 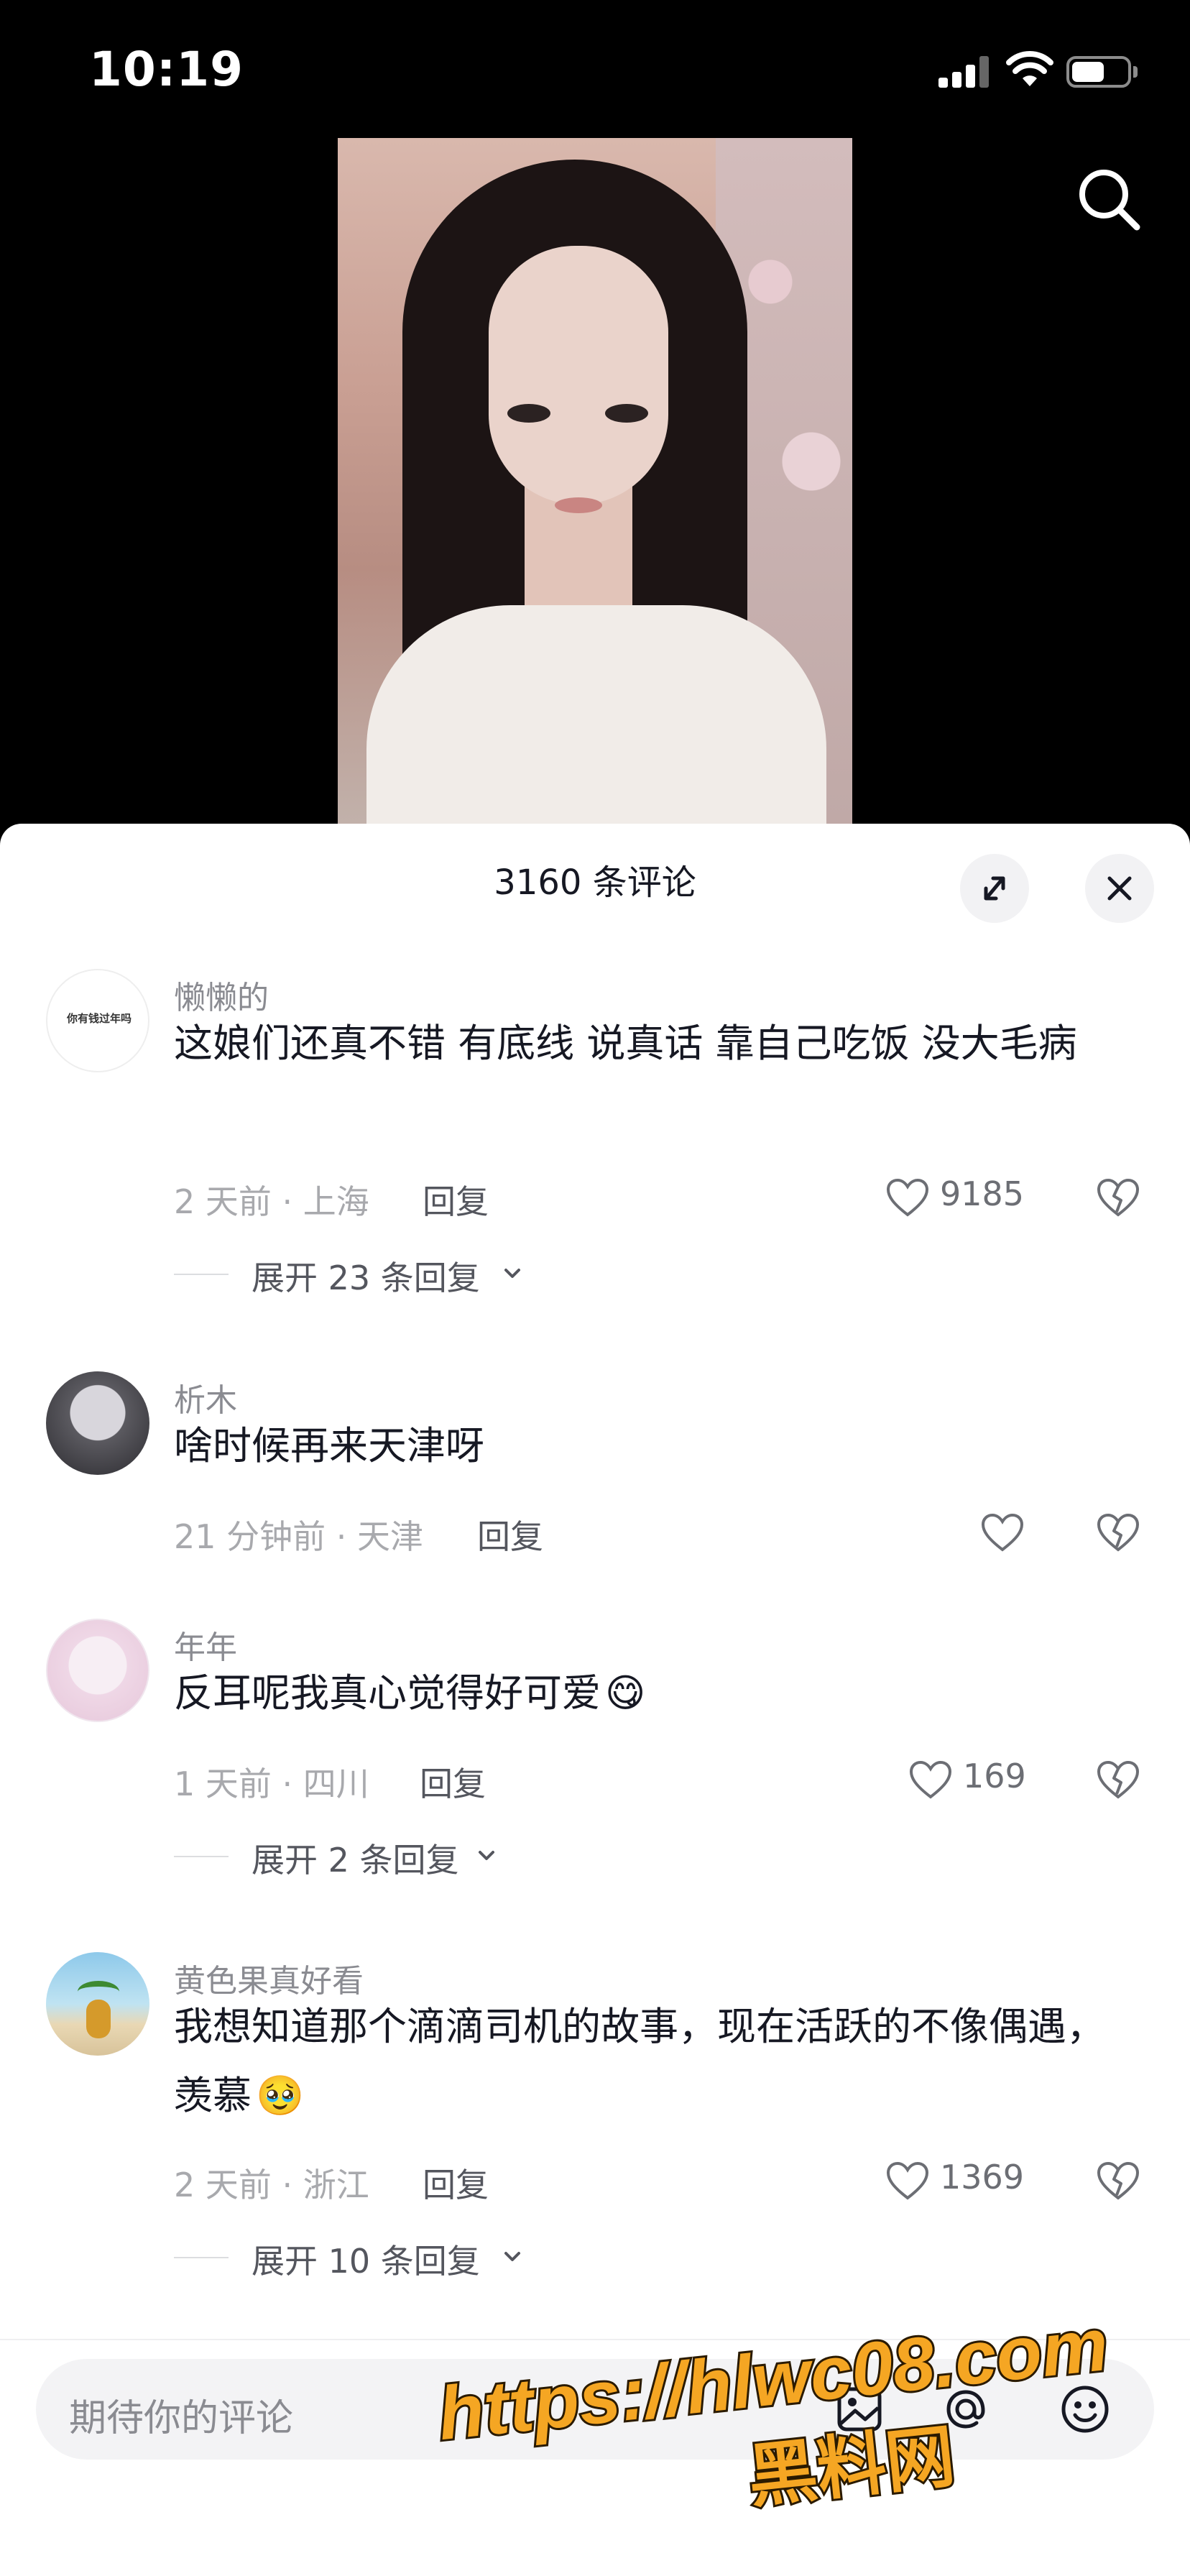 I want to click on close-icon, so click(x=1119, y=888).